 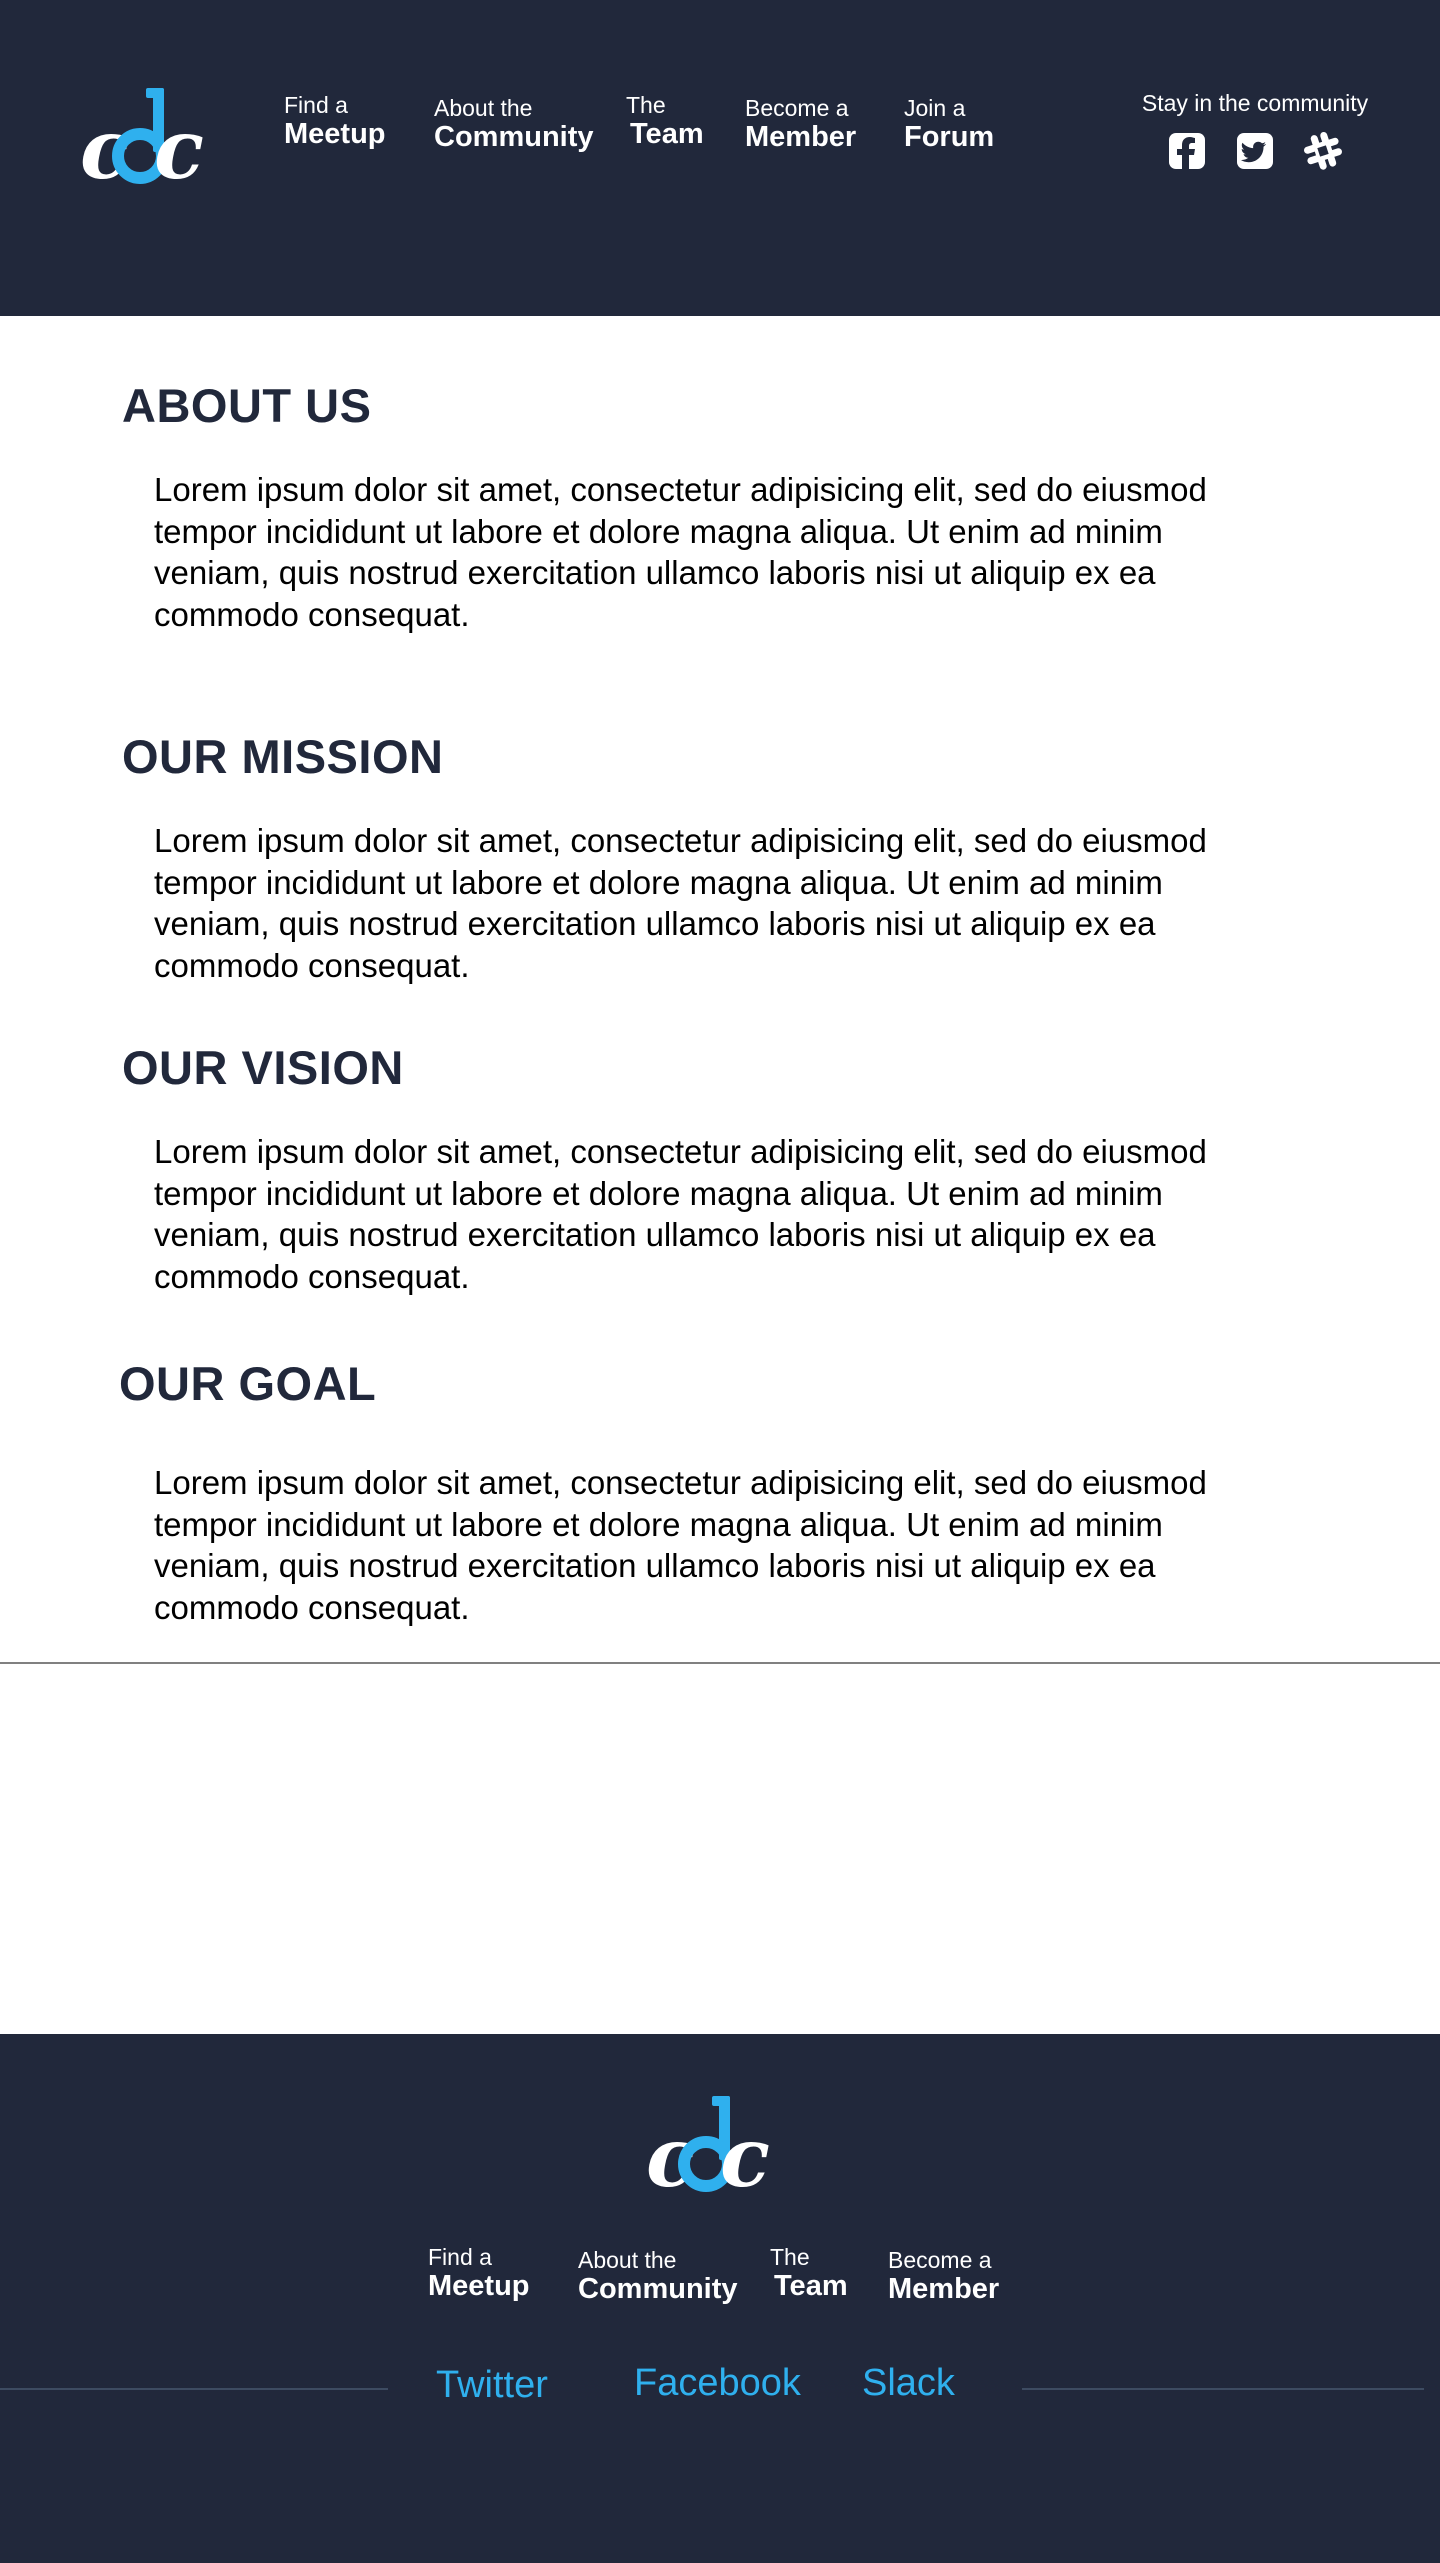 I want to click on footer-link-facebook: Facebook, so click(x=717, y=2383).